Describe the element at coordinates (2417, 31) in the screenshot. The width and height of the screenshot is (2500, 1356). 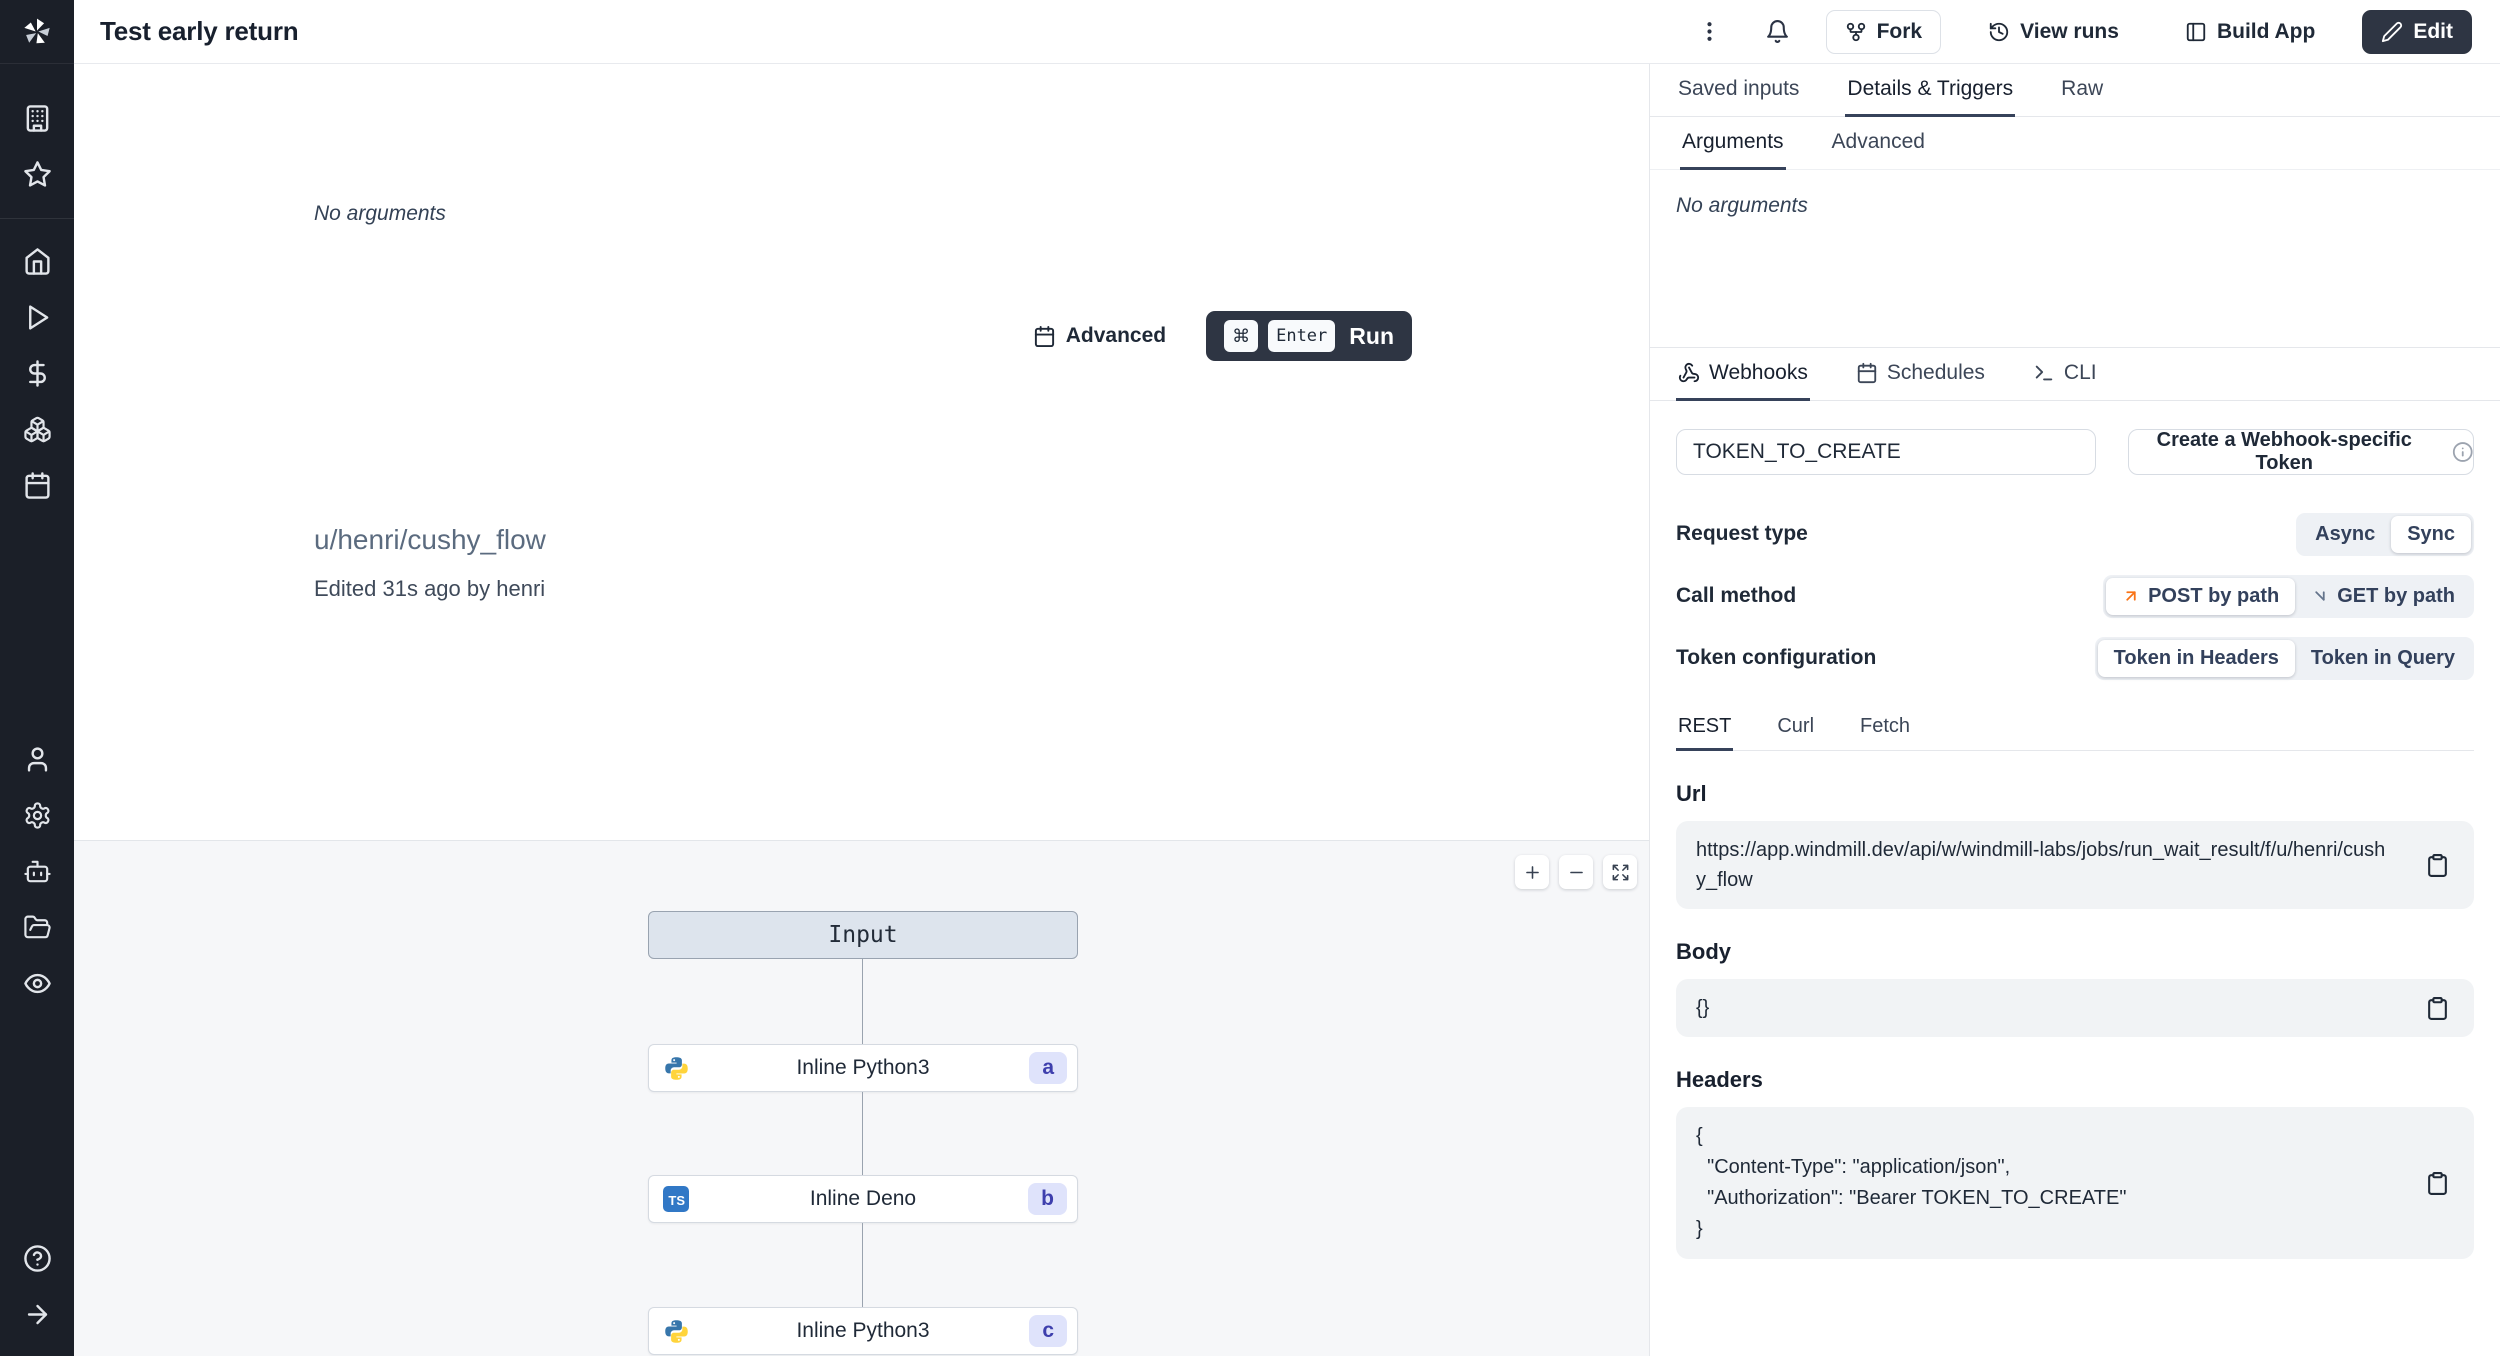
I see `edit-button: Edit` at that location.